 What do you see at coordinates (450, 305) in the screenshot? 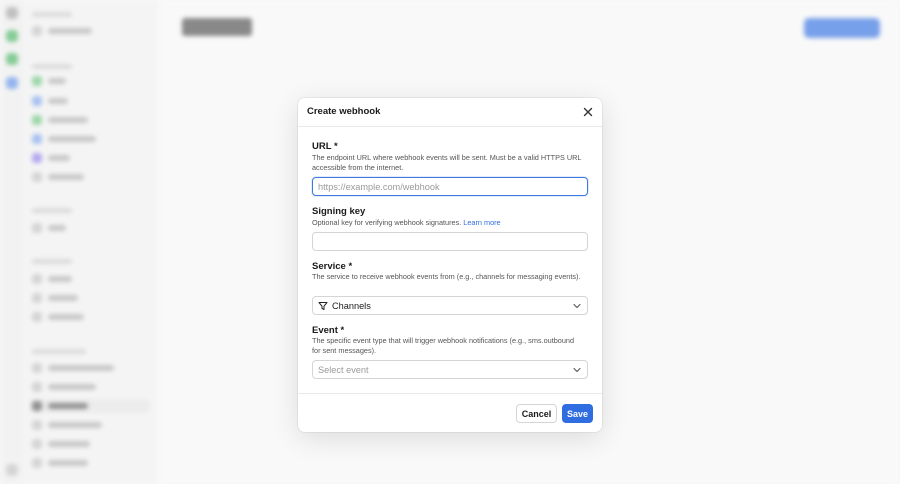
I see `service-select: Channels` at bounding box center [450, 305].